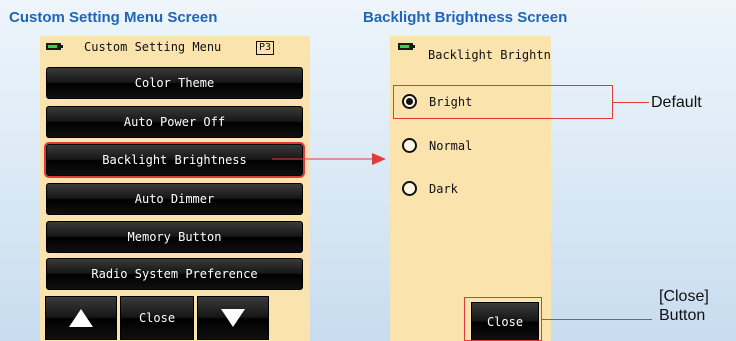 The width and height of the screenshot is (736, 341). Describe the element at coordinates (684, 296) in the screenshot. I see `close-annotation-line1: [Close]` at that location.